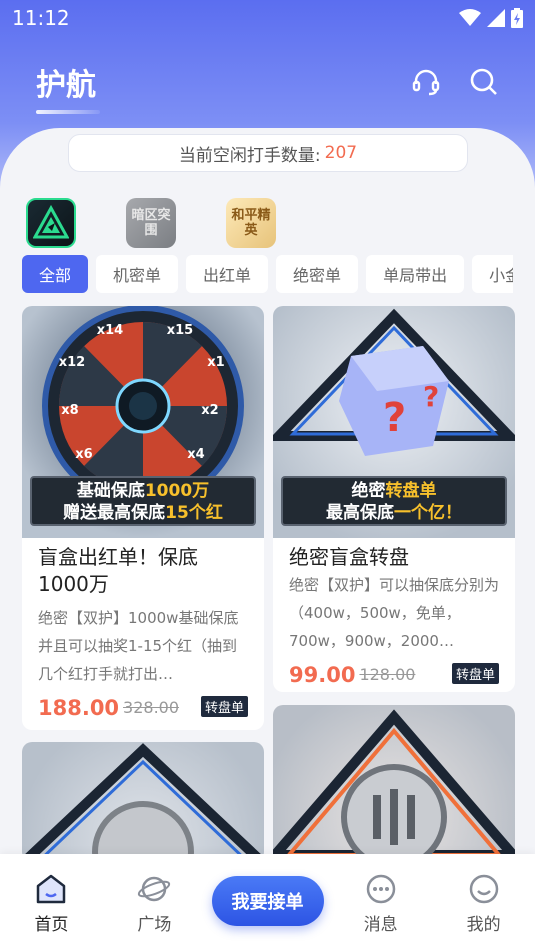 This screenshot has width=535, height=951. Describe the element at coordinates (322, 675) in the screenshot. I see `card-price: 99.00` at that location.